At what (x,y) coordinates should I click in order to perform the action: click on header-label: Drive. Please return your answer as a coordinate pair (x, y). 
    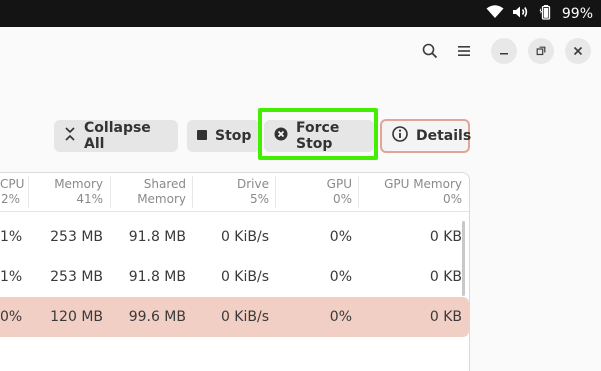
    Looking at the image, I should click on (253, 184).